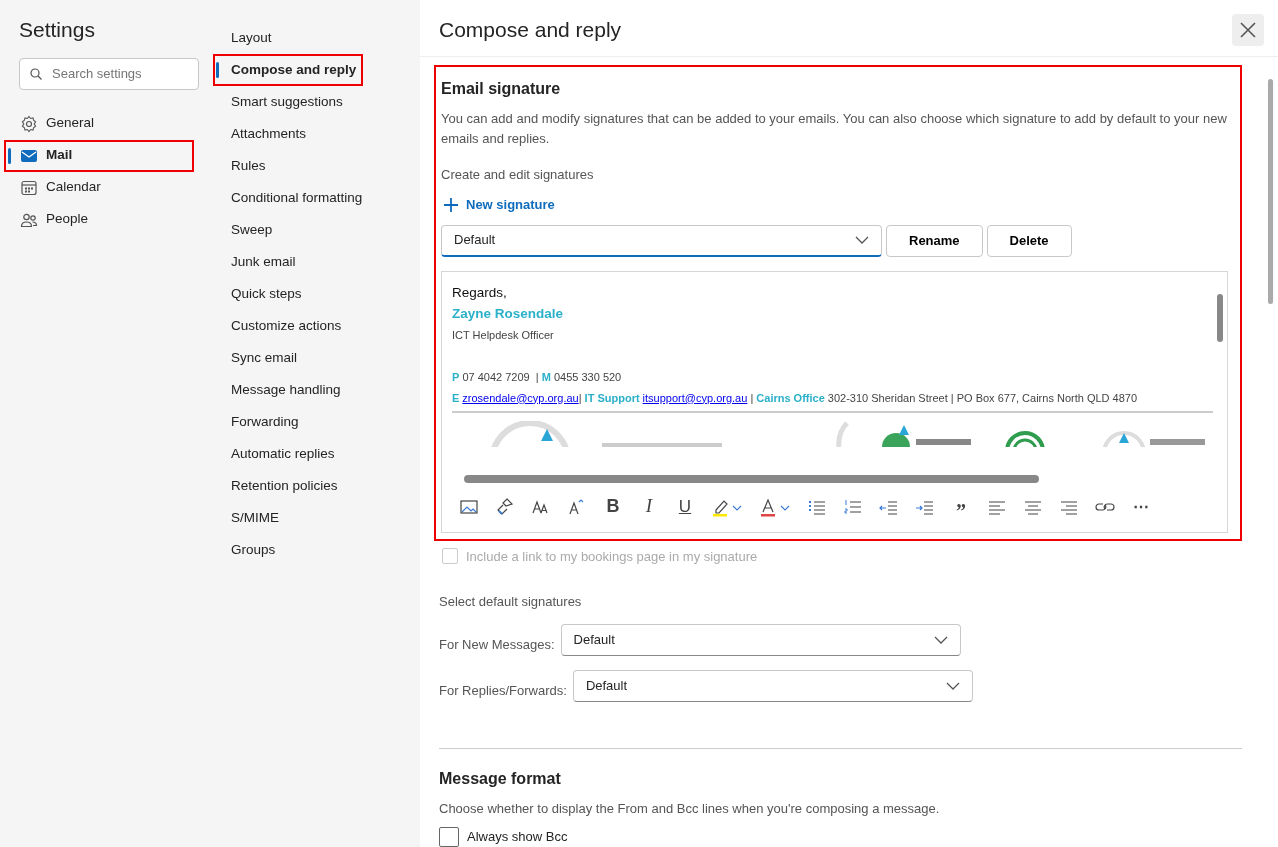 The image size is (1278, 847). What do you see at coordinates (319, 358) in the screenshot?
I see `subcategory-item: Sync email` at bounding box center [319, 358].